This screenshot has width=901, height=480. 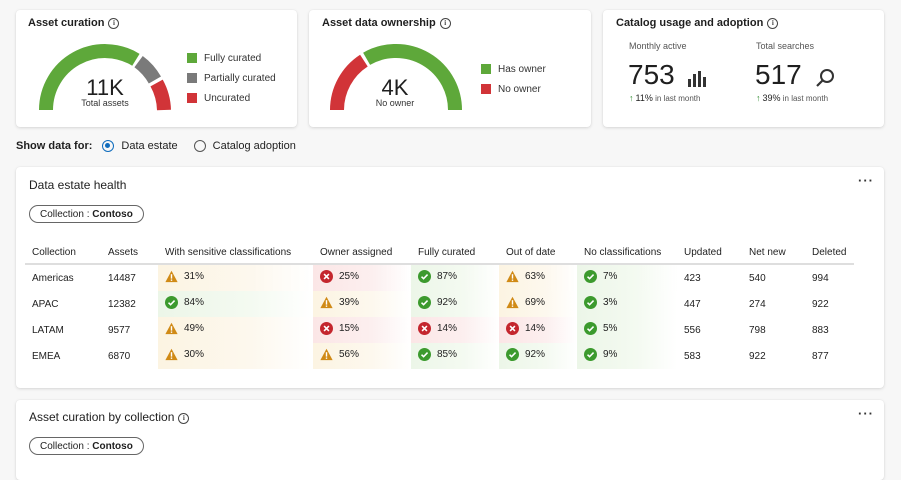 I want to click on cell-curated-value: 92%, so click(x=447, y=302).